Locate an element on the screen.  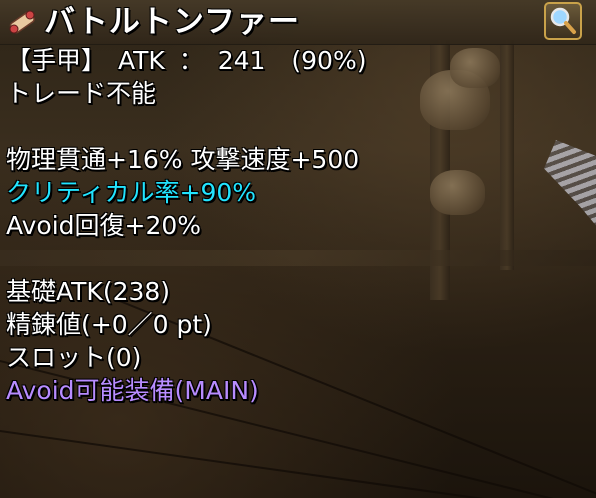
item-name: バトルトンファー is located at coordinates (172, 22).